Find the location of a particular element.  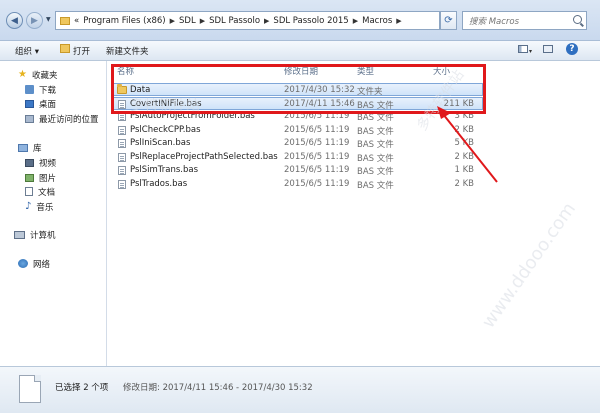

sidebar-item-documents: 文档 is located at coordinates (40, 191).